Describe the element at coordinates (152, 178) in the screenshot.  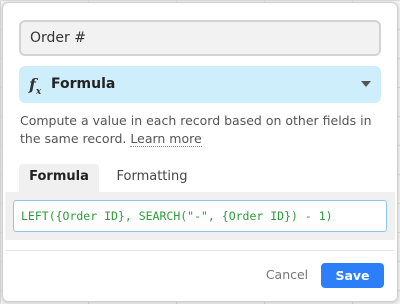
I see `tab-formatting: Formatting` at that location.